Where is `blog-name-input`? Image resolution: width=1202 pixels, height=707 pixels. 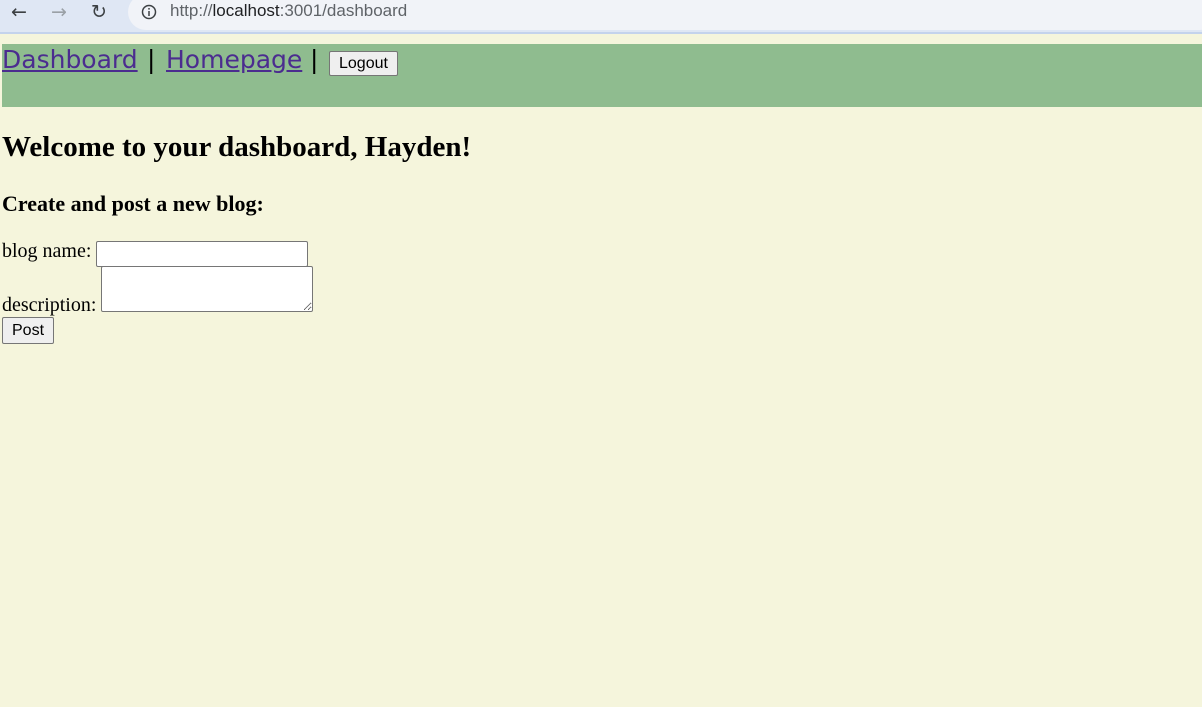 blog-name-input is located at coordinates (202, 254).